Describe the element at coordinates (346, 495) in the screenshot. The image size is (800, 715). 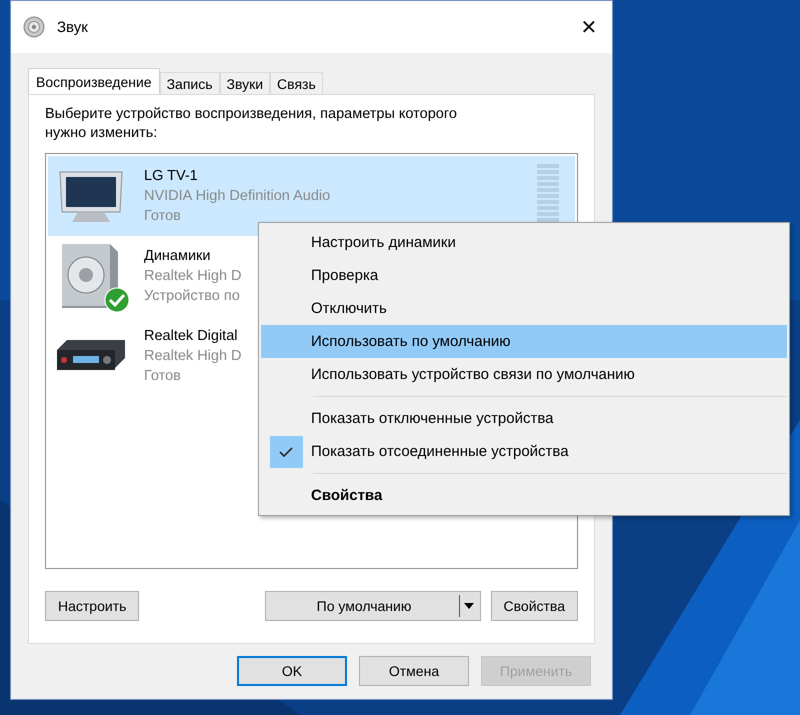
I see `menu-item-label: Свойства` at that location.